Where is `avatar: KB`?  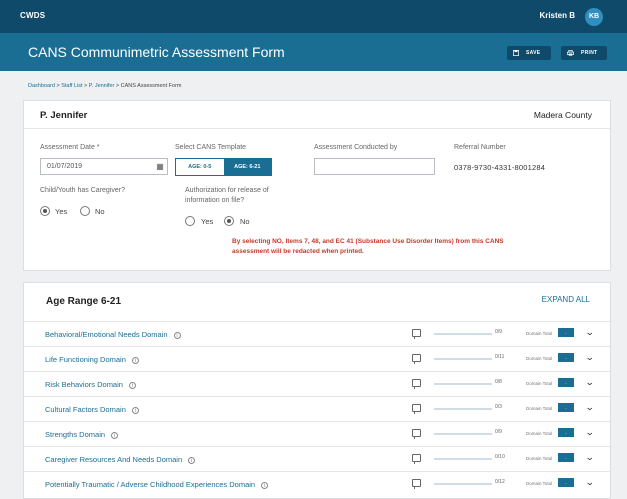
avatar: KB is located at coordinates (594, 17).